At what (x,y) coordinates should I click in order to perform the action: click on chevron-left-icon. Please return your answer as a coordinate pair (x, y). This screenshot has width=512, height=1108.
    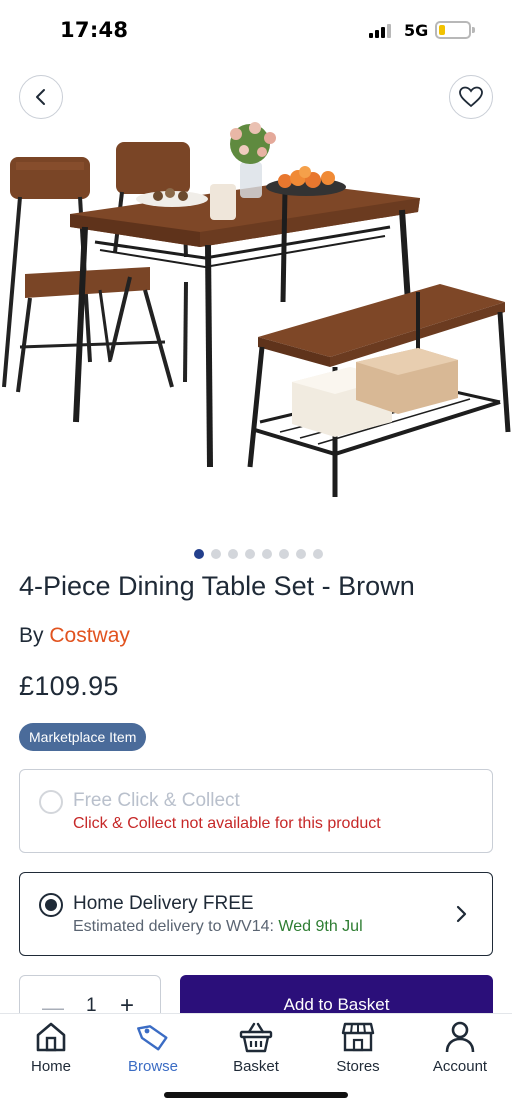
    Looking at the image, I should click on (40, 97).